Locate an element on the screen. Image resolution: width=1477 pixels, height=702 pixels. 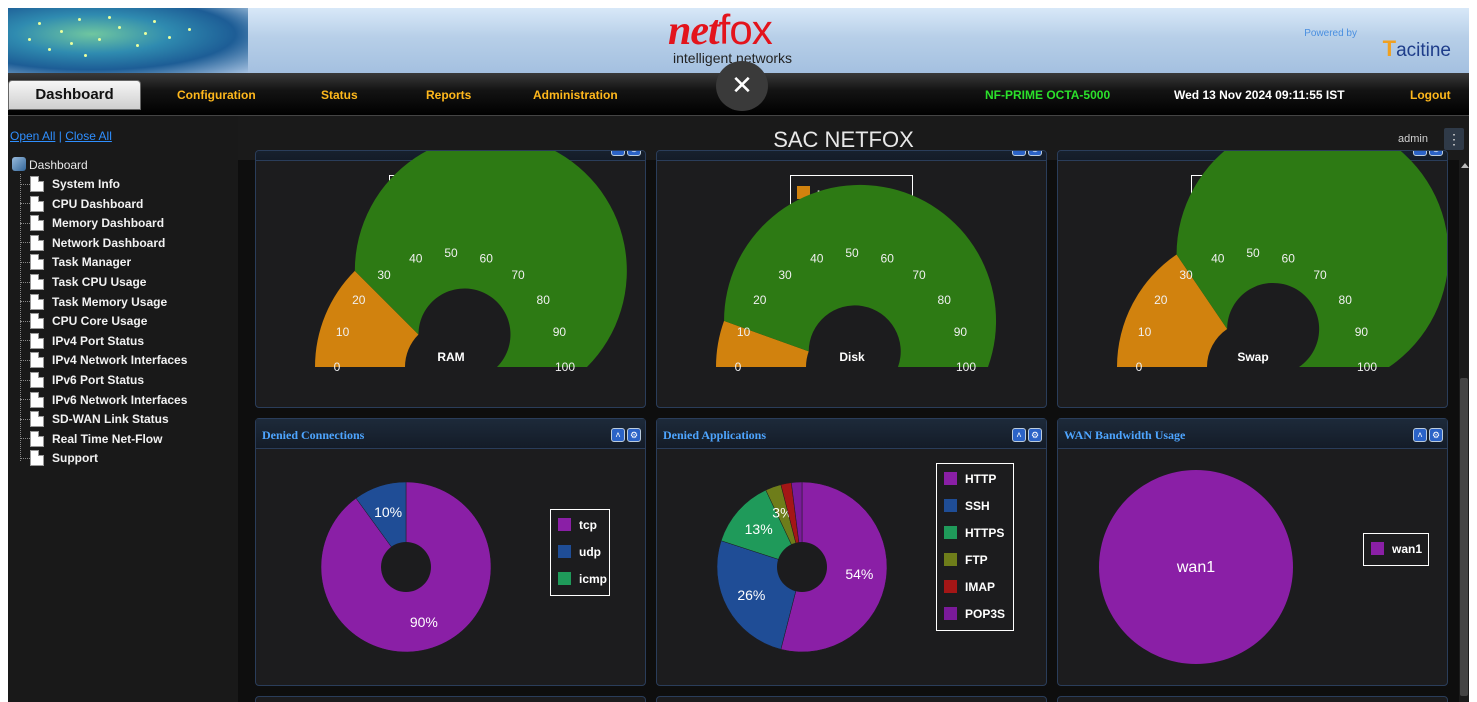
pie-data-label: 90% is located at coordinates (424, 622).